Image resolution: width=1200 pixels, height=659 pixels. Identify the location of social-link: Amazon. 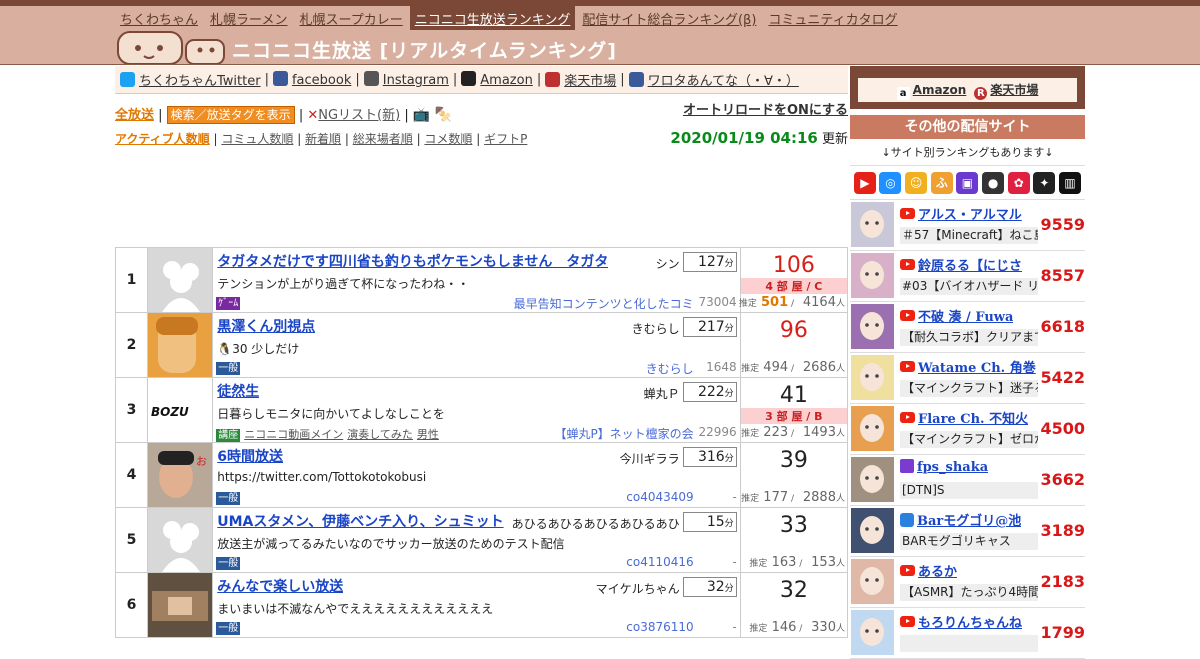
(497, 79).